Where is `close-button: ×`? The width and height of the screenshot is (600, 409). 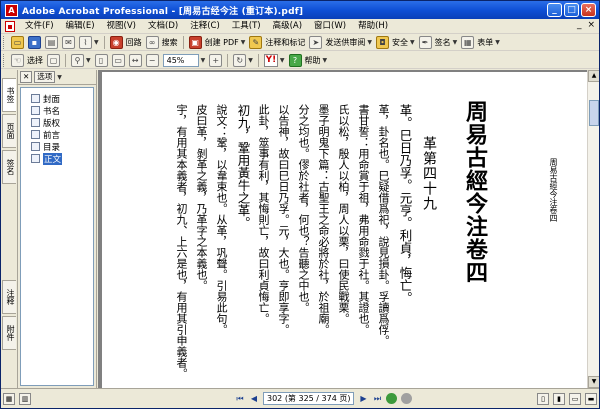 close-button: × is located at coordinates (588, 10).